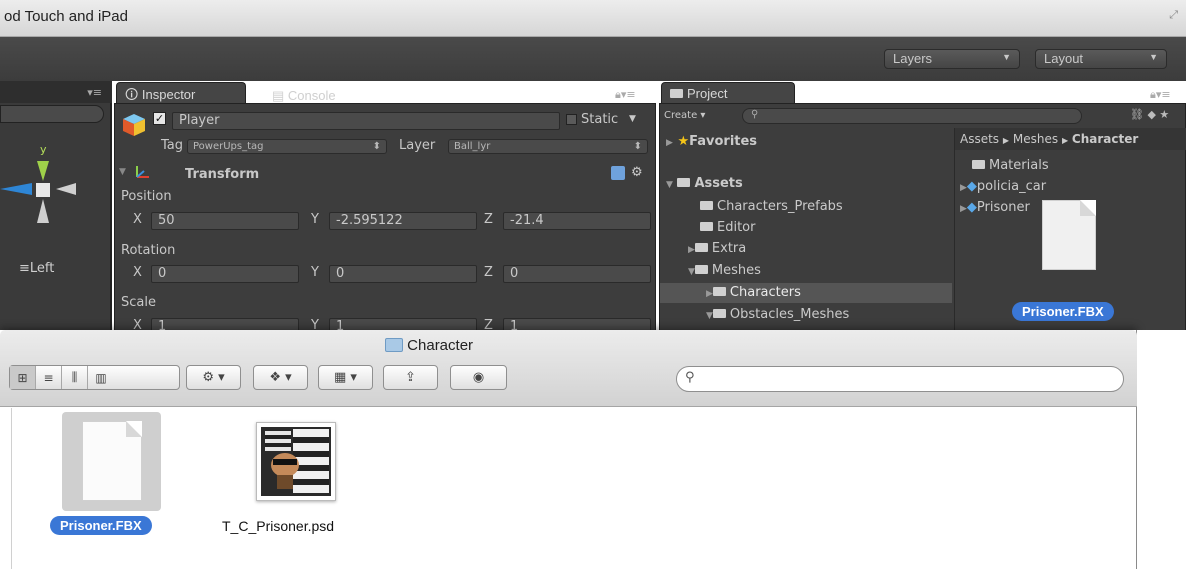 The image size is (1186, 569). I want to click on caret-down-icon: ▼, so click(691, 272).